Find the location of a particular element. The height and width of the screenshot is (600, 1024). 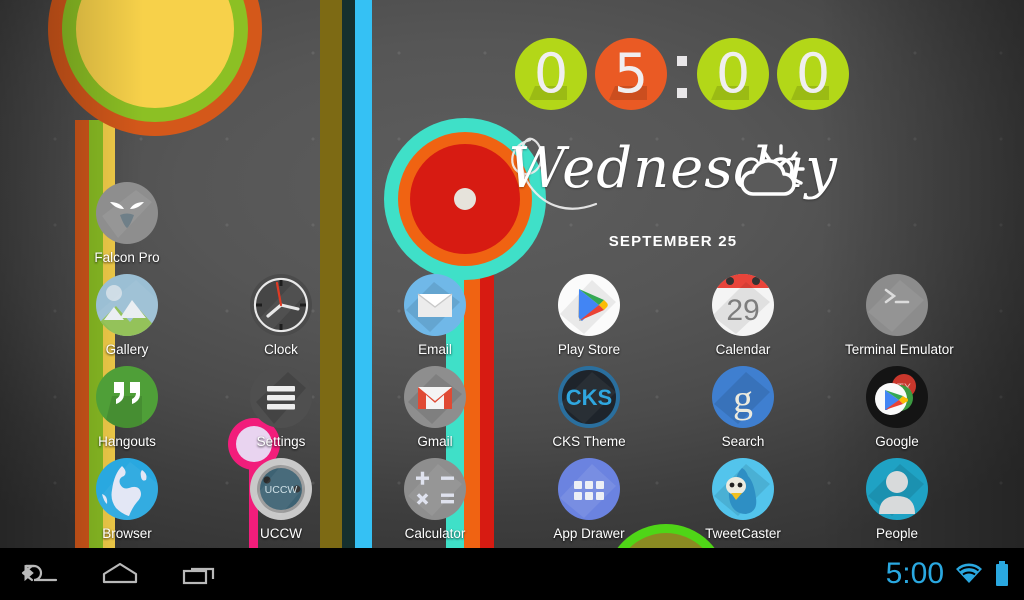

app-icon-google-folder: TX Google is located at coordinates (897, 407).